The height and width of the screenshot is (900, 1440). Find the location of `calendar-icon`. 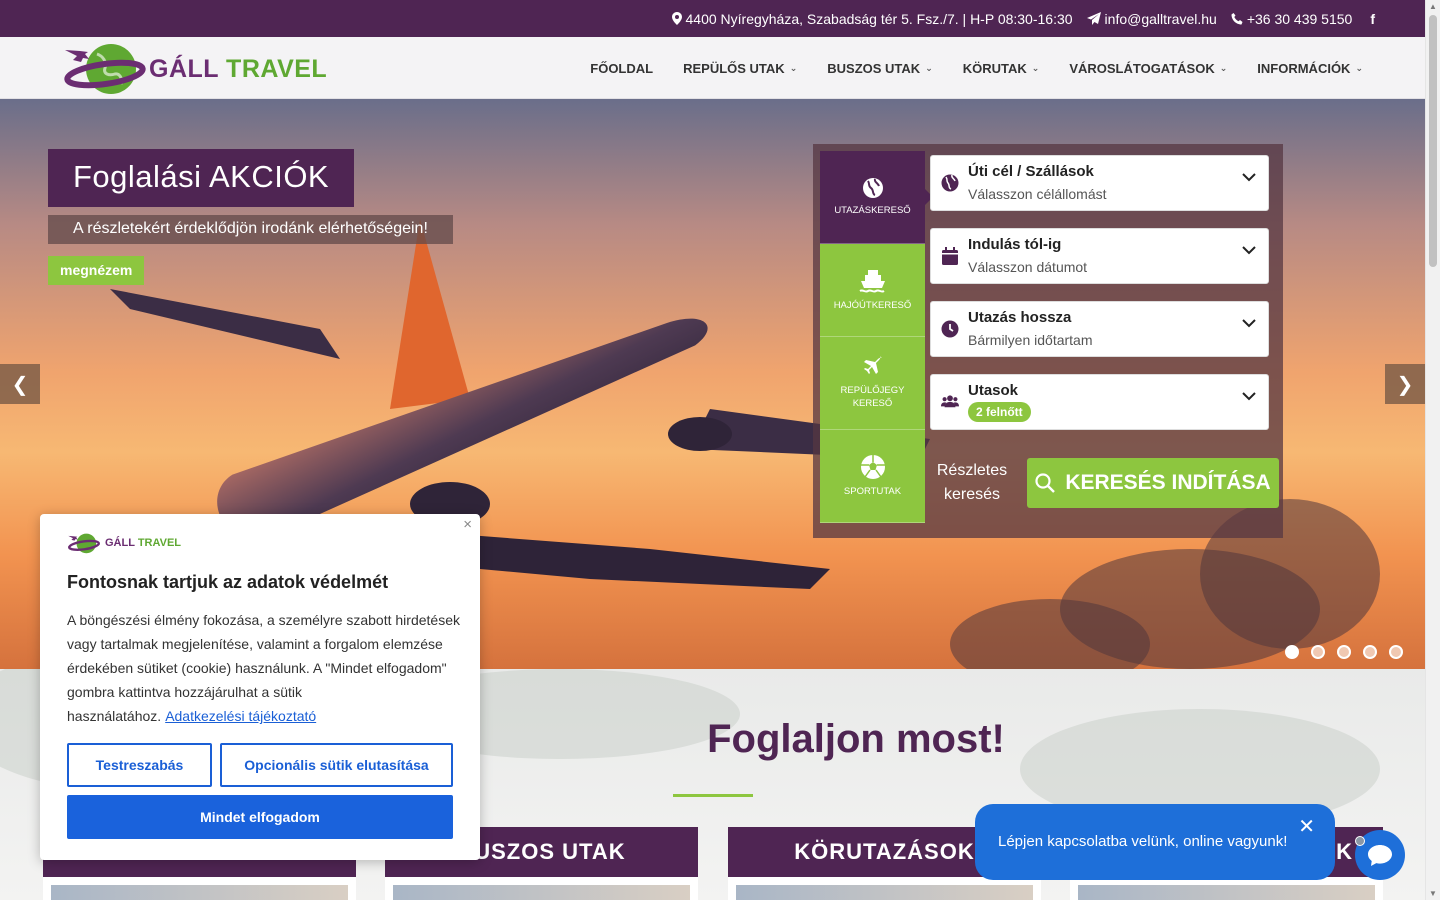

calendar-icon is located at coordinates (950, 256).